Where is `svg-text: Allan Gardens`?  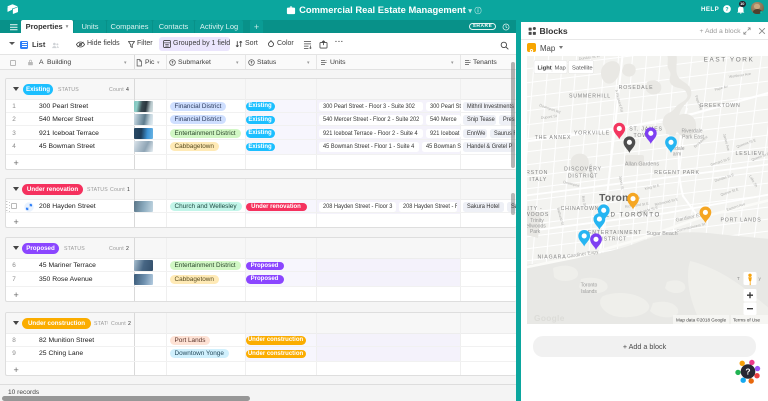
svg-text: Allan Gardens is located at coordinates (642, 164).